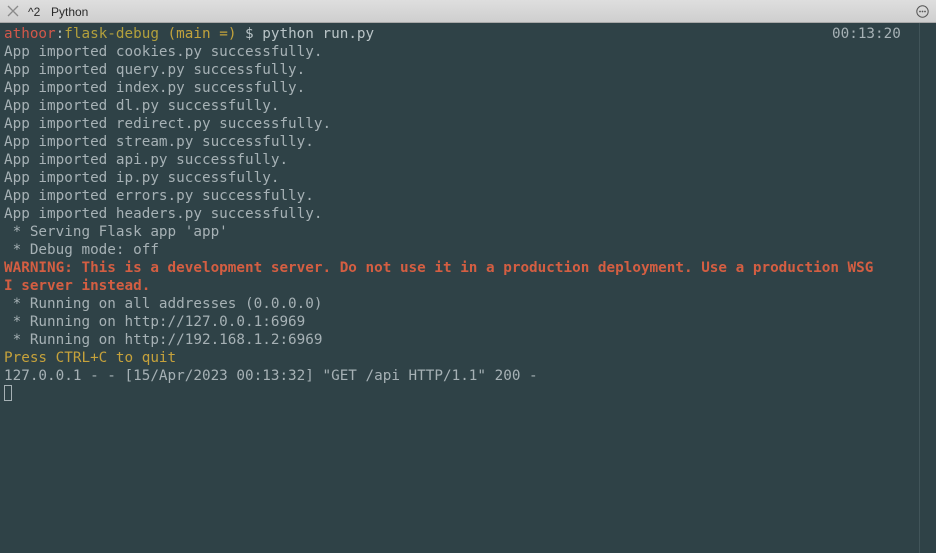 The height and width of the screenshot is (553, 936). I want to click on running-line: * Running on http://127.0.0.1:6969, so click(155, 322).